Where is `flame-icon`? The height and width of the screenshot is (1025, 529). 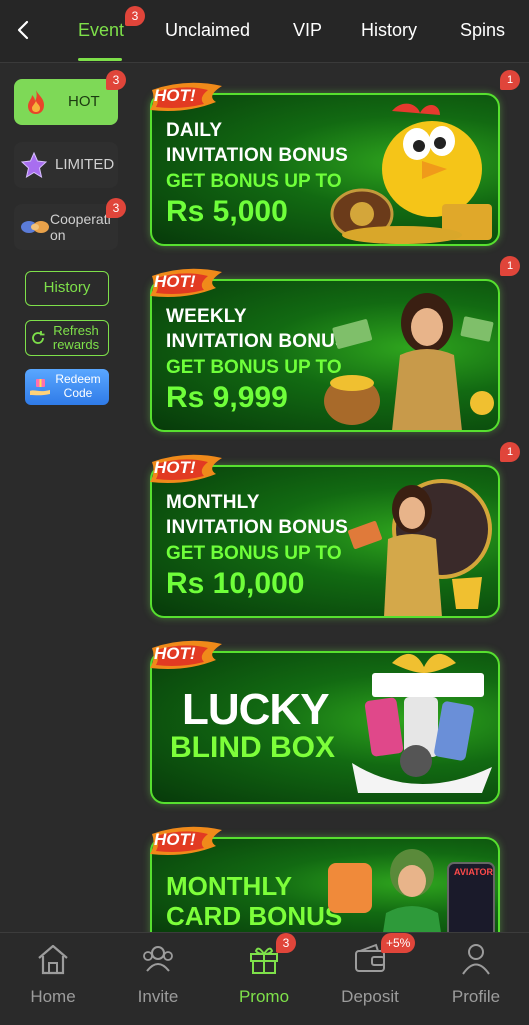 flame-icon is located at coordinates (36, 102).